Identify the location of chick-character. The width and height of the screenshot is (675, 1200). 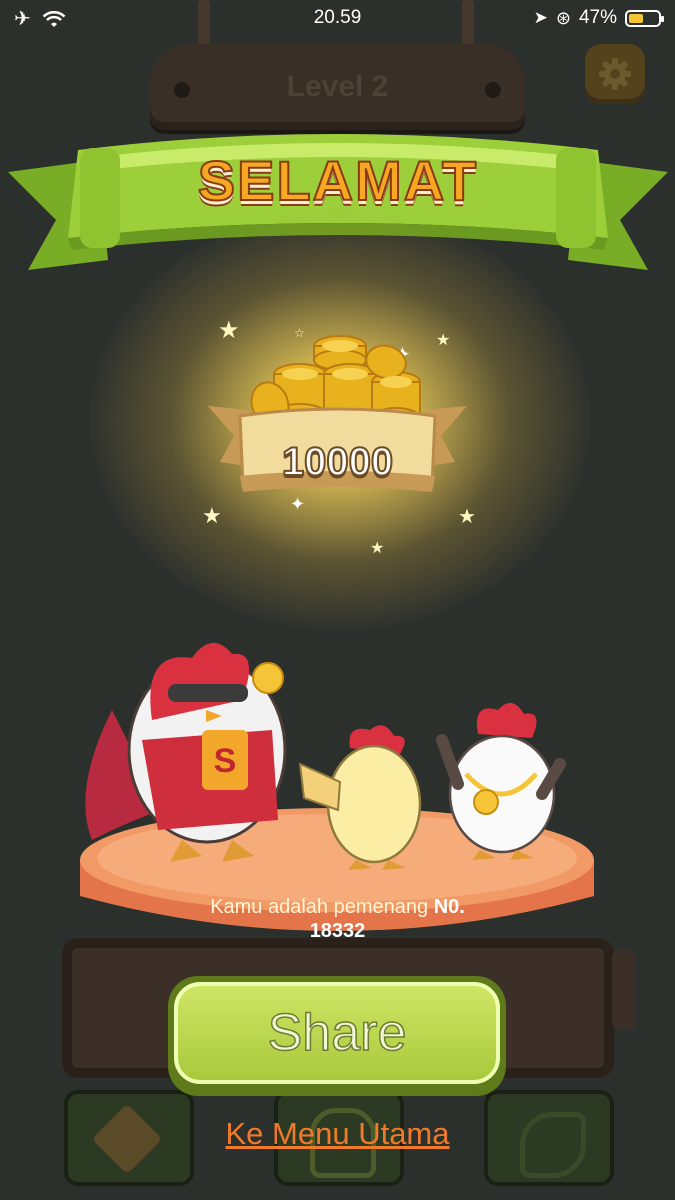
(360, 797).